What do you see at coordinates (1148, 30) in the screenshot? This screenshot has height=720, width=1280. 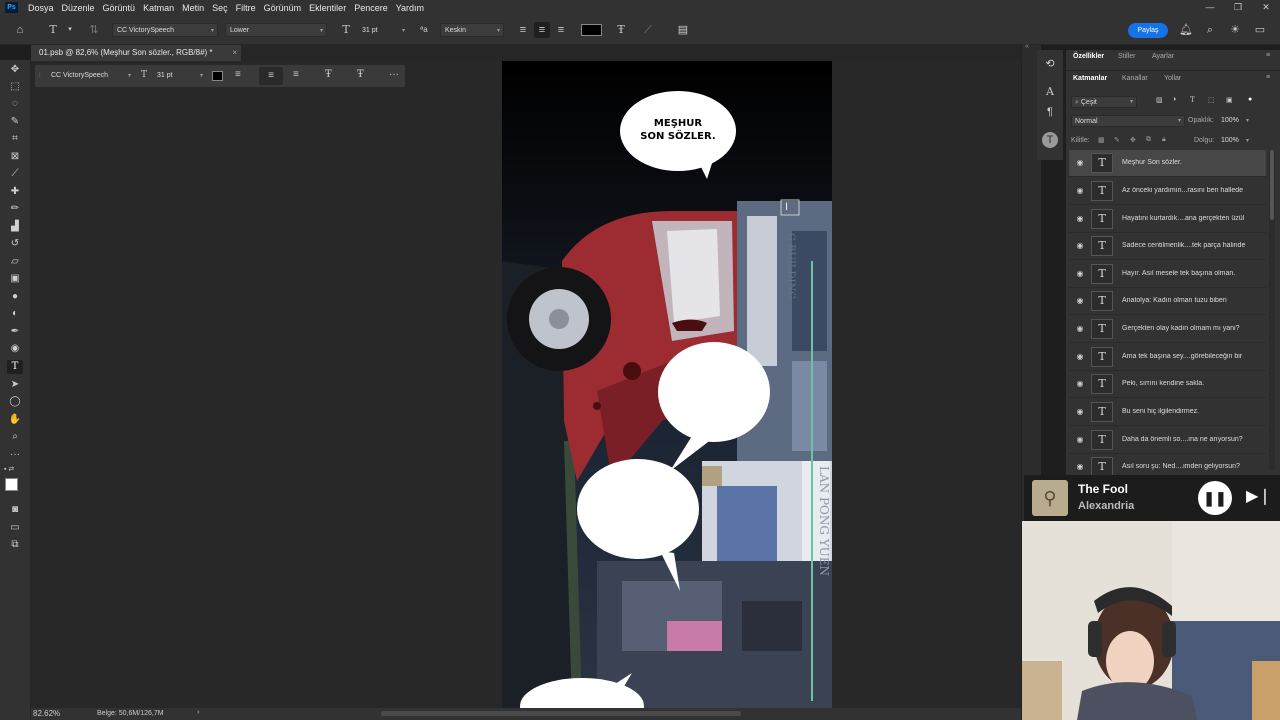 I see `share-button: Paylaş` at bounding box center [1148, 30].